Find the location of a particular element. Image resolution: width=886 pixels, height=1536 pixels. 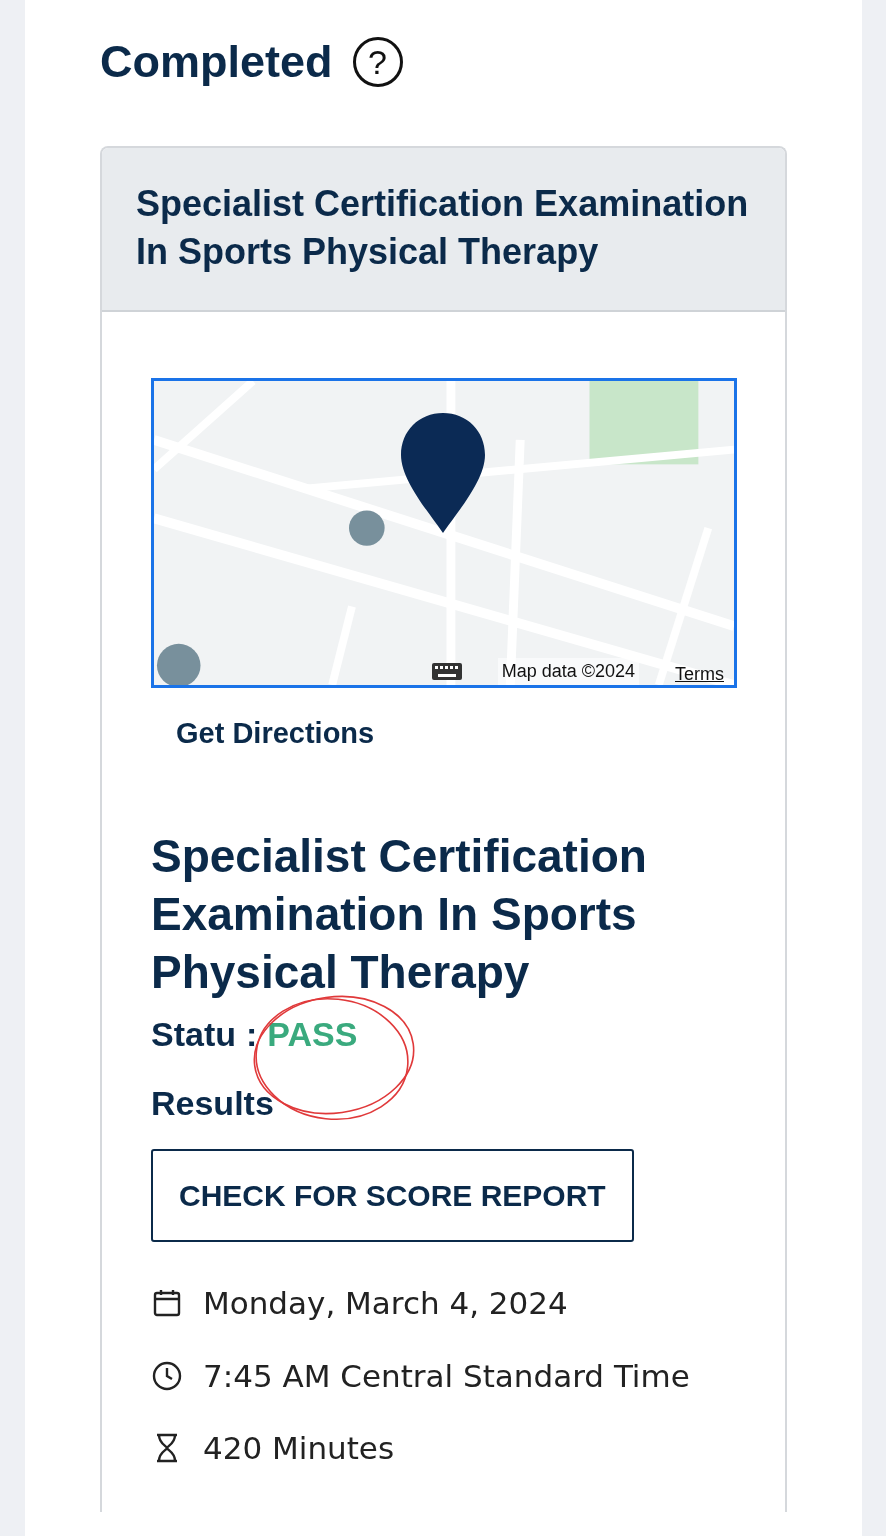

clock-icon is located at coordinates (167, 1375).